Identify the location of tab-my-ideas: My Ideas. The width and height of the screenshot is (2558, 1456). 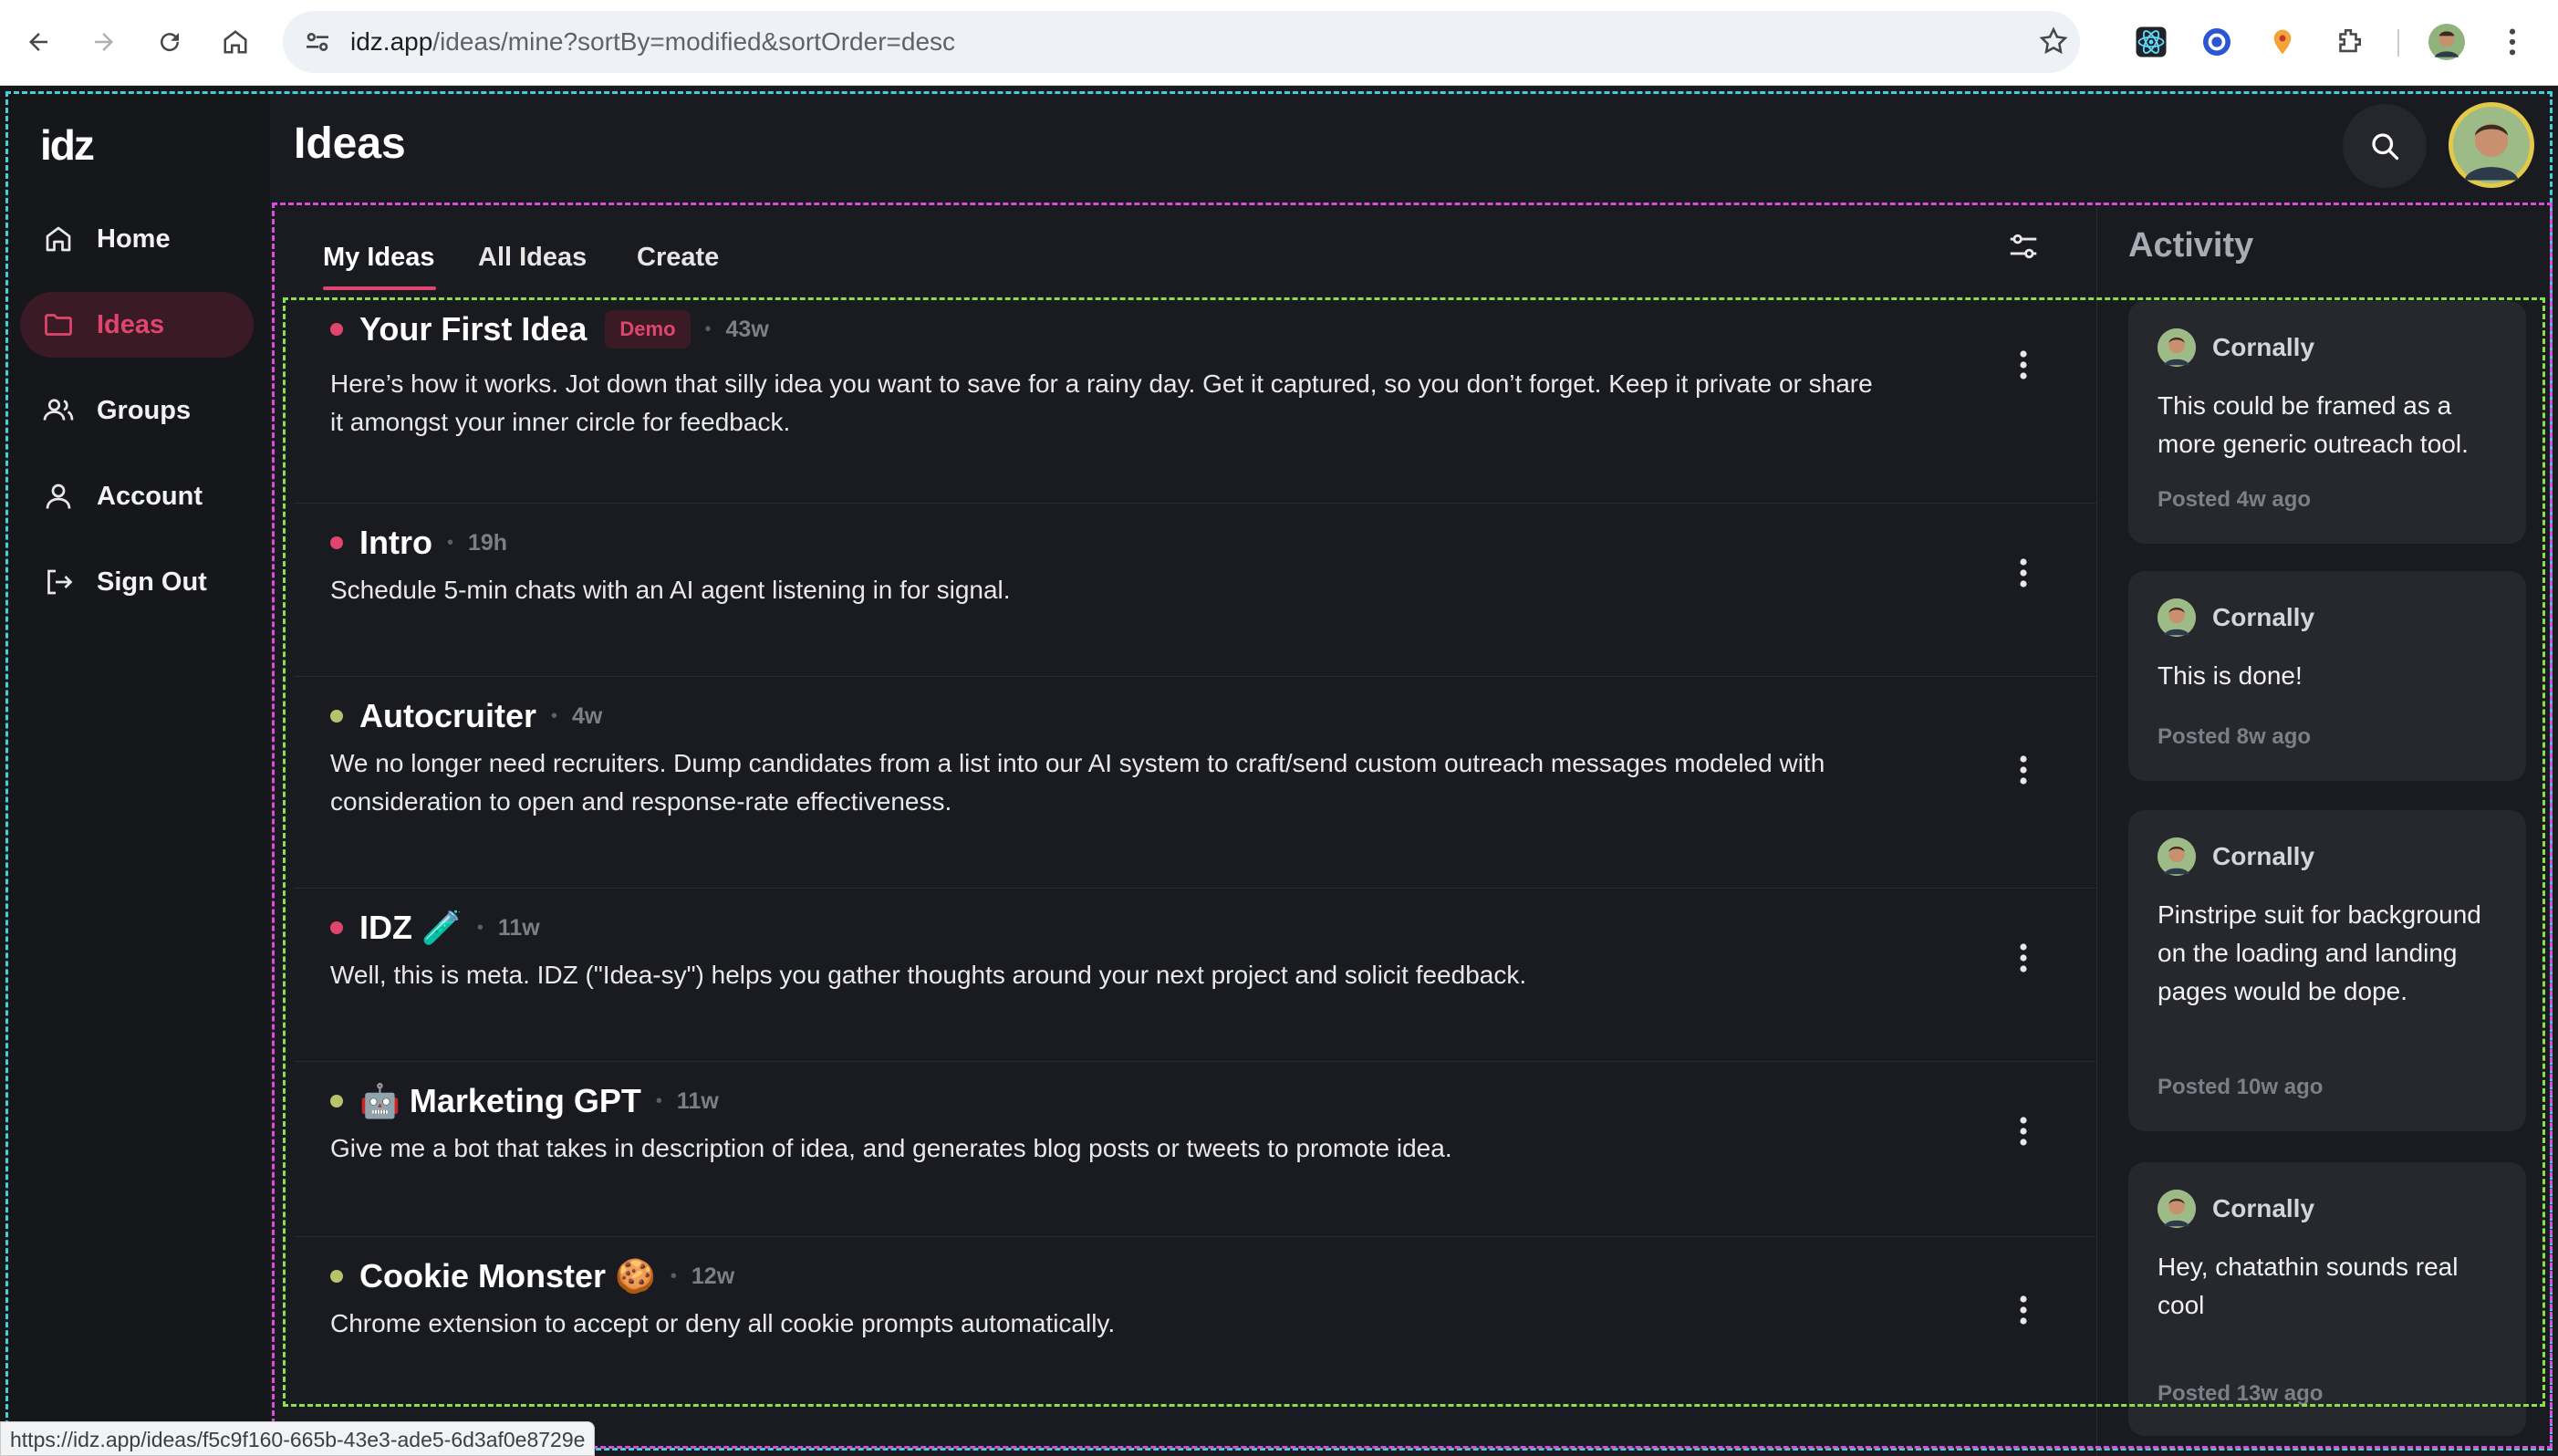
(379, 258).